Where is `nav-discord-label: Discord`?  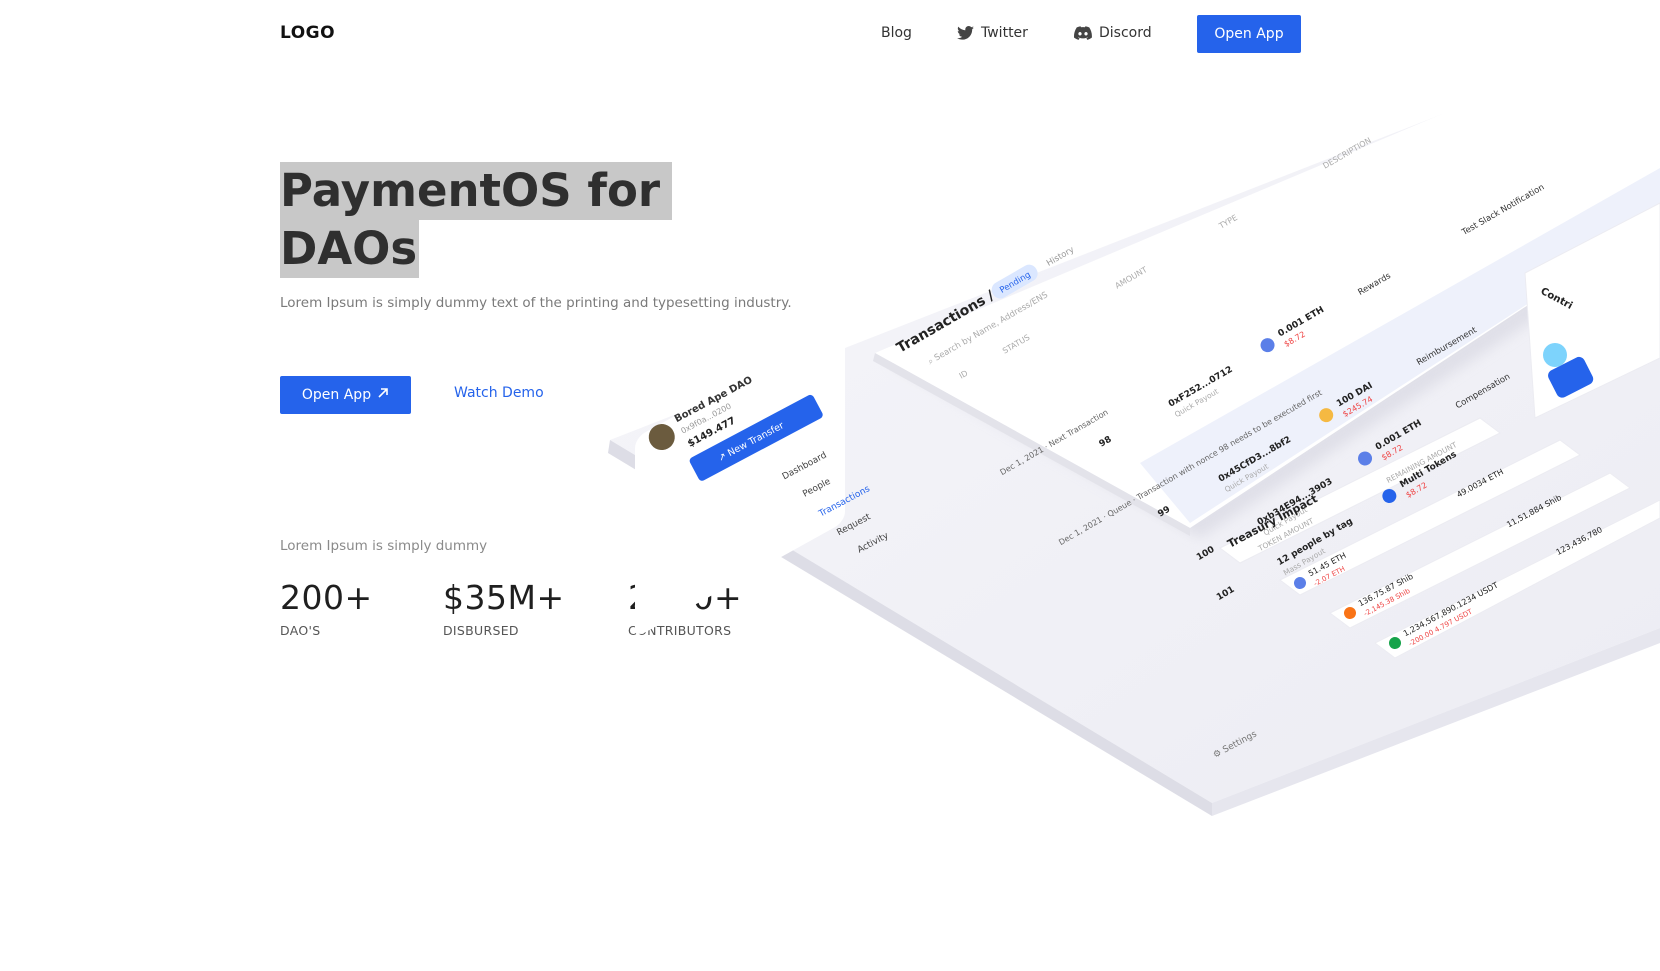 nav-discord-label: Discord is located at coordinates (1125, 33).